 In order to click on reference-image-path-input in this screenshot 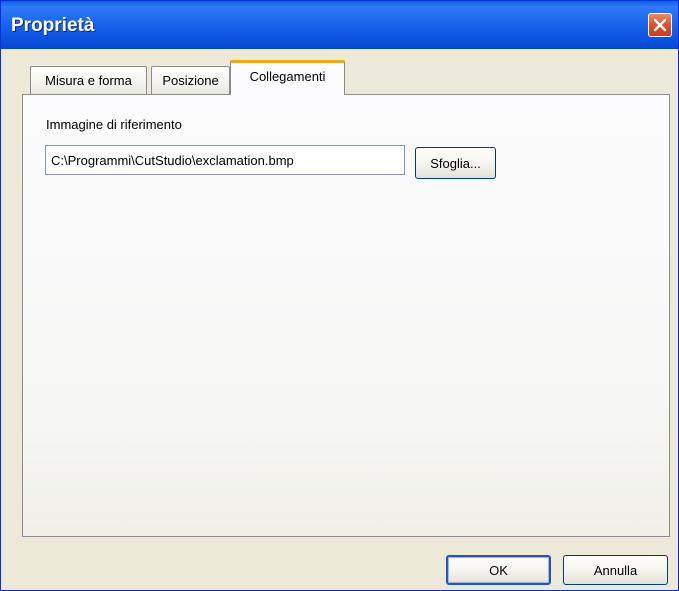, I will do `click(225, 160)`.